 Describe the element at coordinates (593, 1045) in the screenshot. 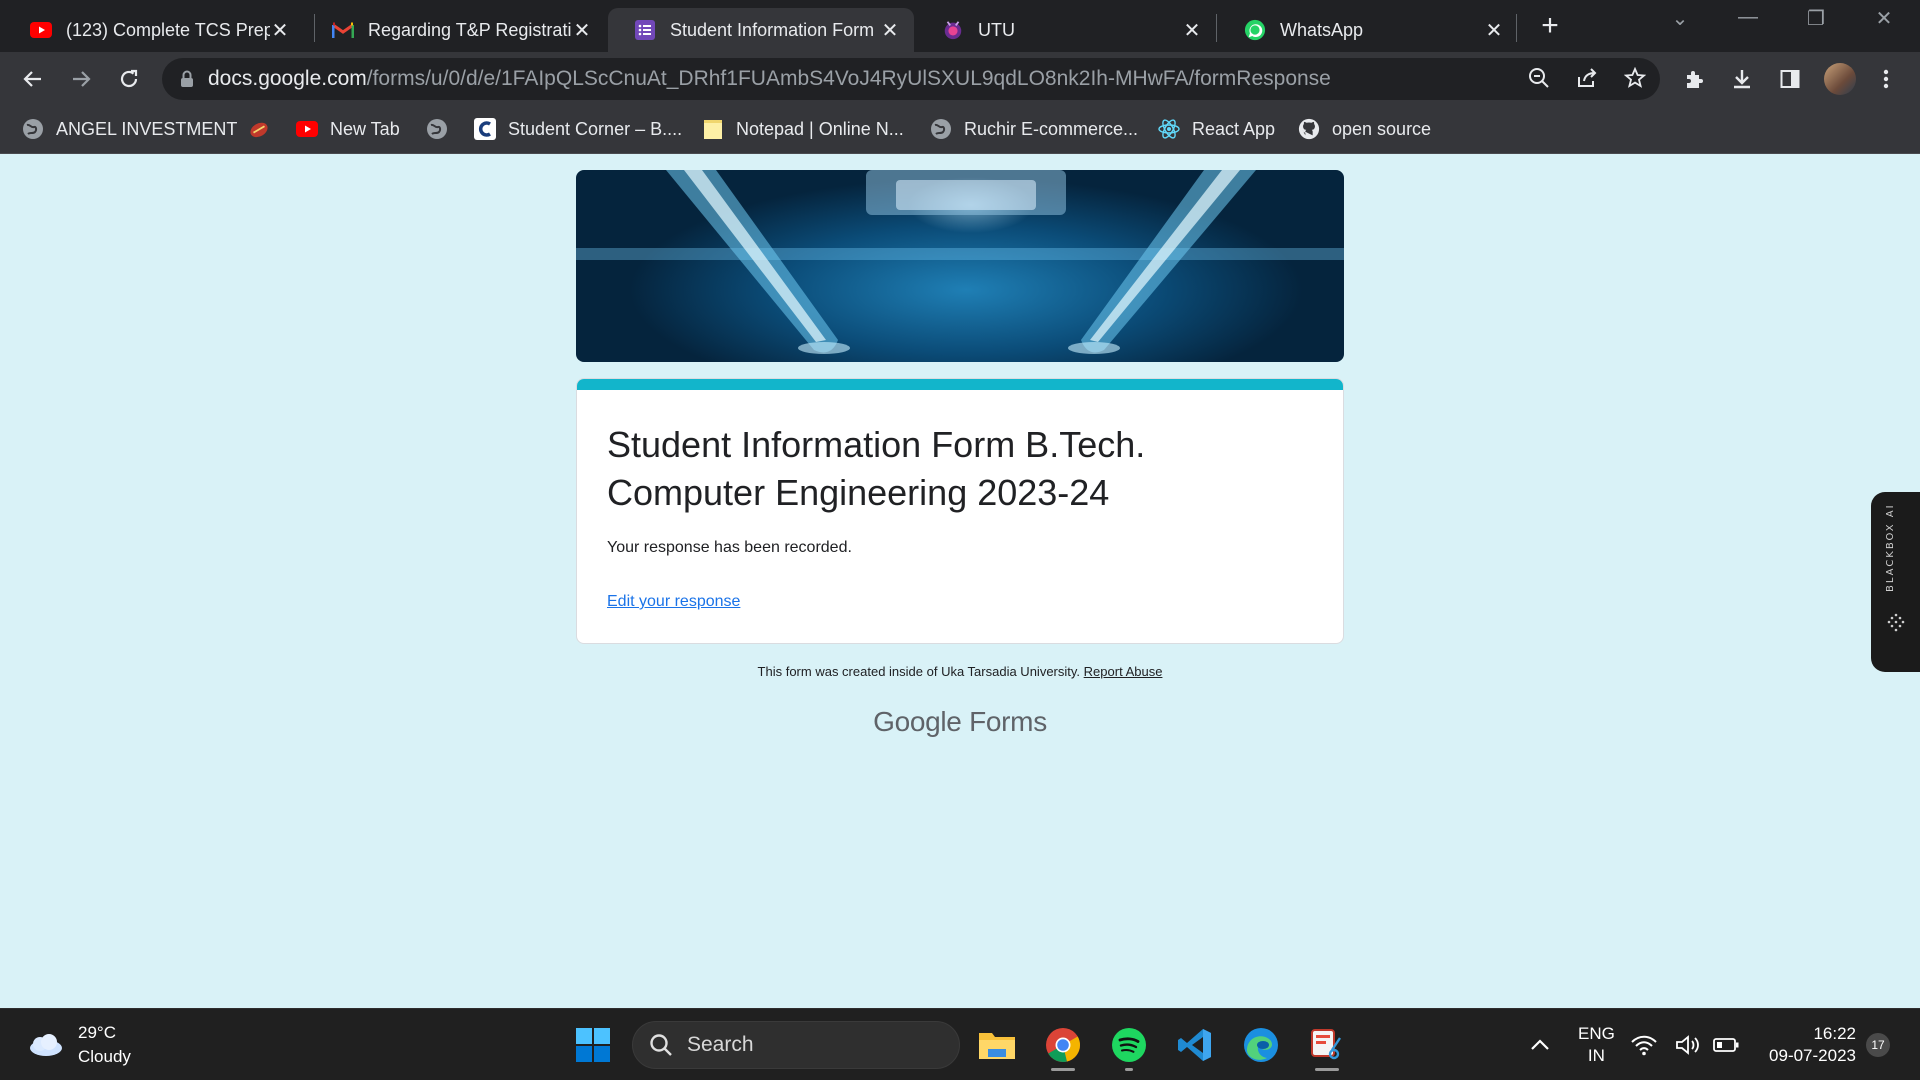

I see `start-button` at that location.